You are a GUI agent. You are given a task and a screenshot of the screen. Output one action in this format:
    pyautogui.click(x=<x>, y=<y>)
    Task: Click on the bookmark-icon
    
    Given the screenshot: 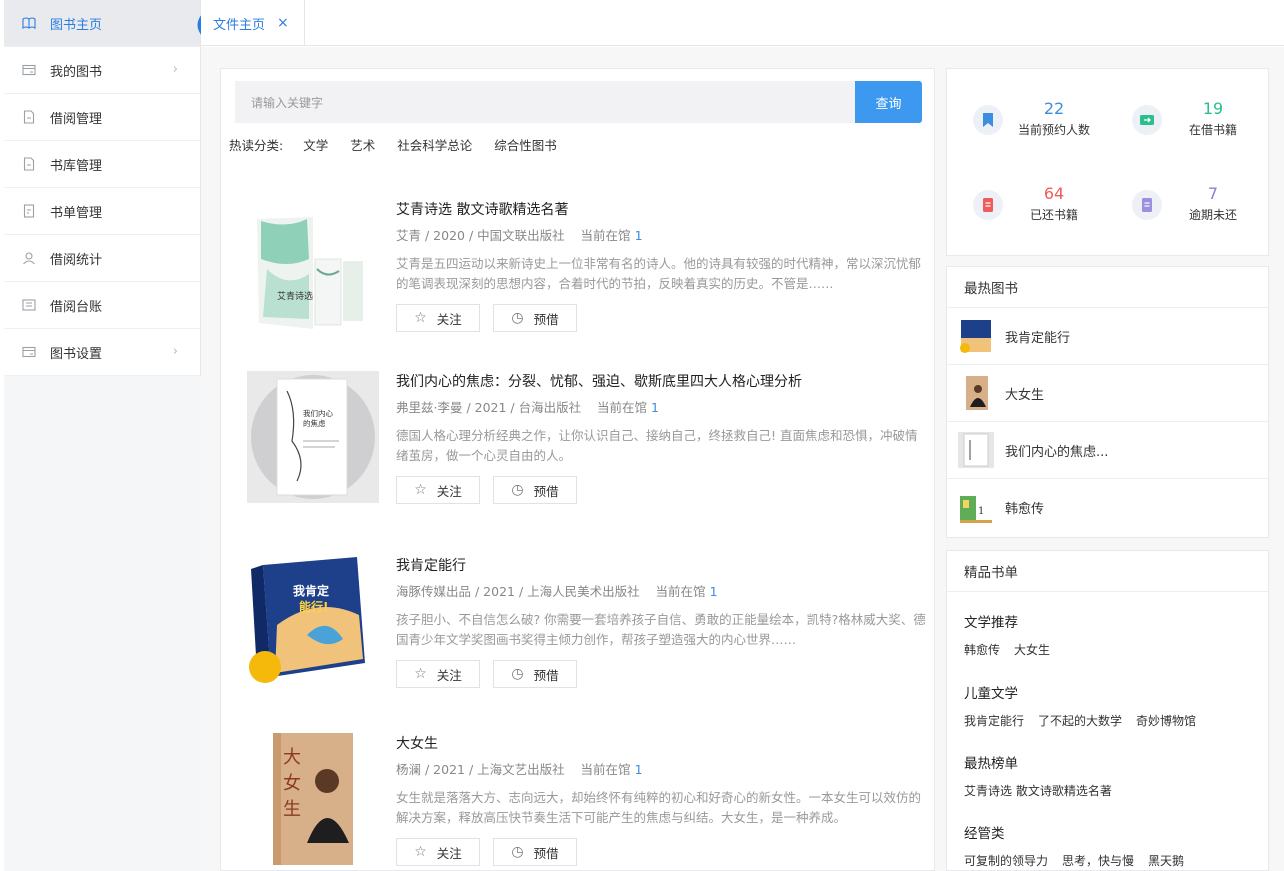 What is the action you would take?
    pyautogui.click(x=988, y=120)
    